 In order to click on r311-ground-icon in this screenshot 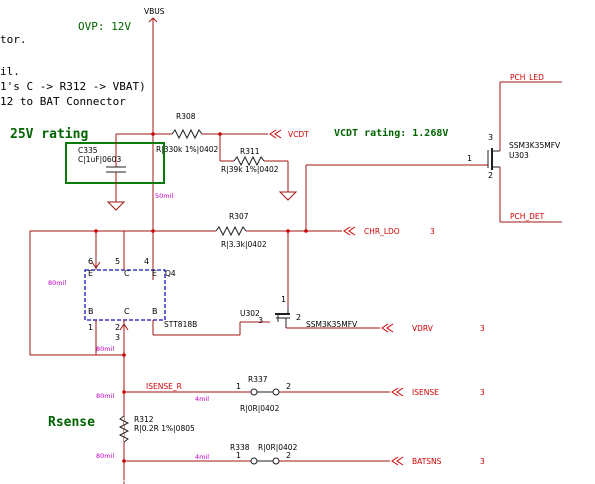, I will do `click(288, 196)`.